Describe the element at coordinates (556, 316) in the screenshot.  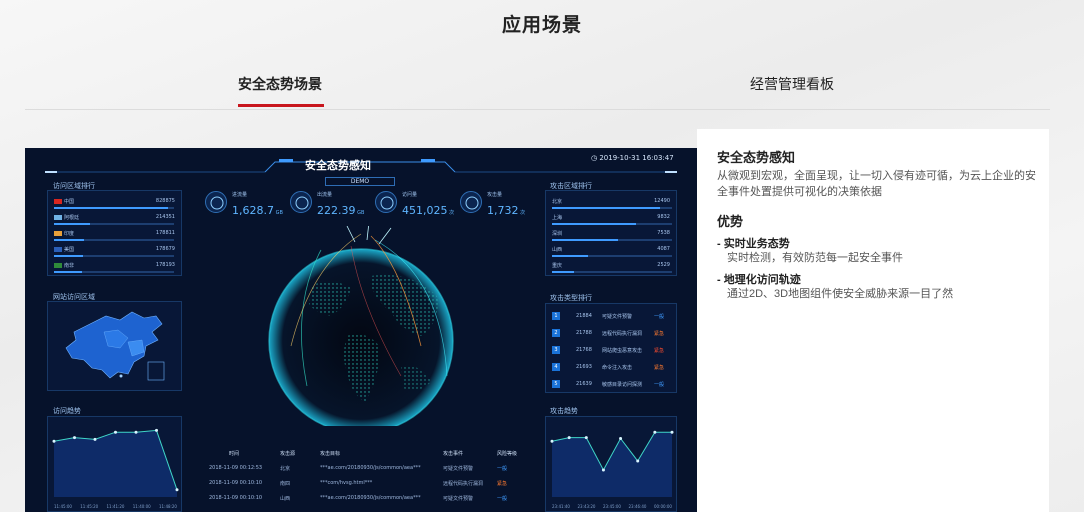
I see `attack-type-rank-badge: 1` at that location.